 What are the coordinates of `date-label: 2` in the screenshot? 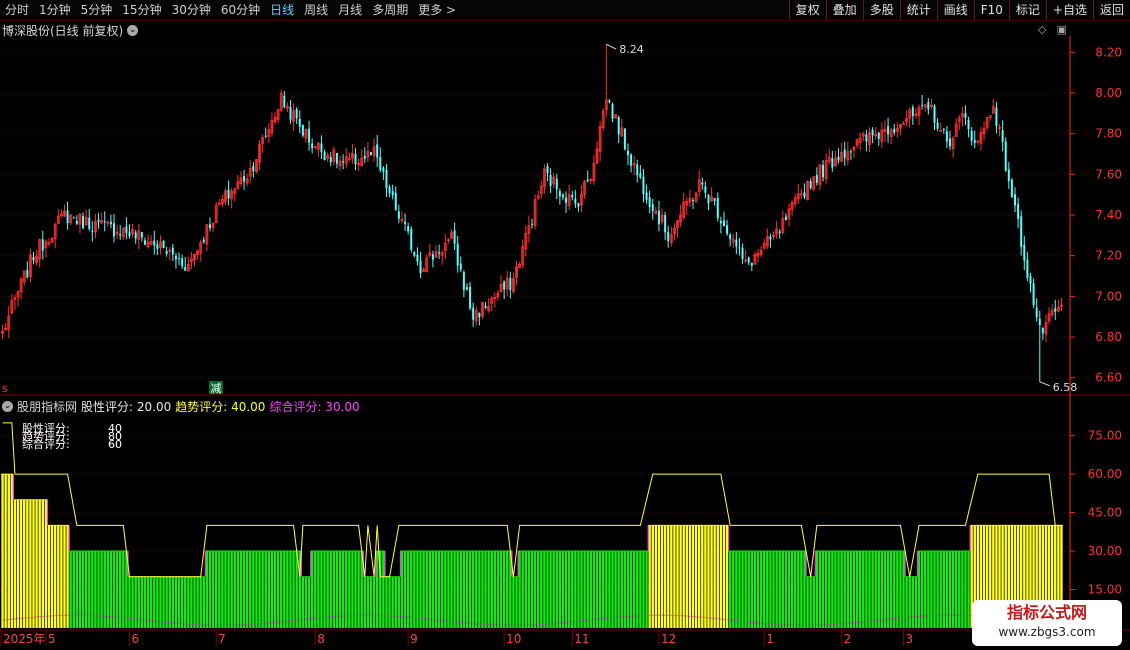 It's located at (848, 639).